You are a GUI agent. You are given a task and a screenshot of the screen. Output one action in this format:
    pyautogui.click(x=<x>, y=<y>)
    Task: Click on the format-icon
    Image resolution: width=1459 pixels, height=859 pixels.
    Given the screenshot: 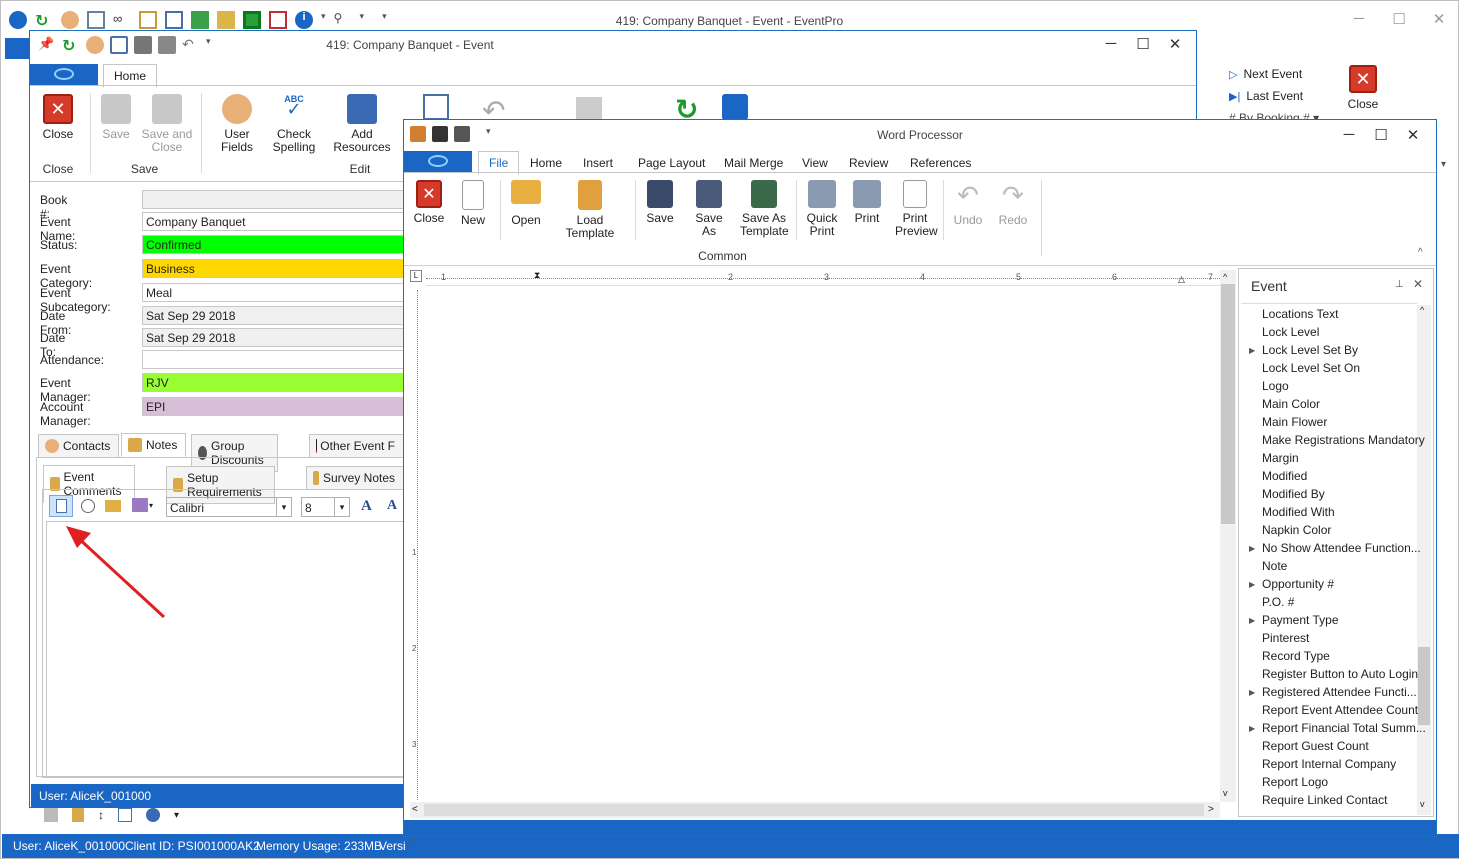 What is the action you would take?
    pyautogui.click(x=140, y=505)
    